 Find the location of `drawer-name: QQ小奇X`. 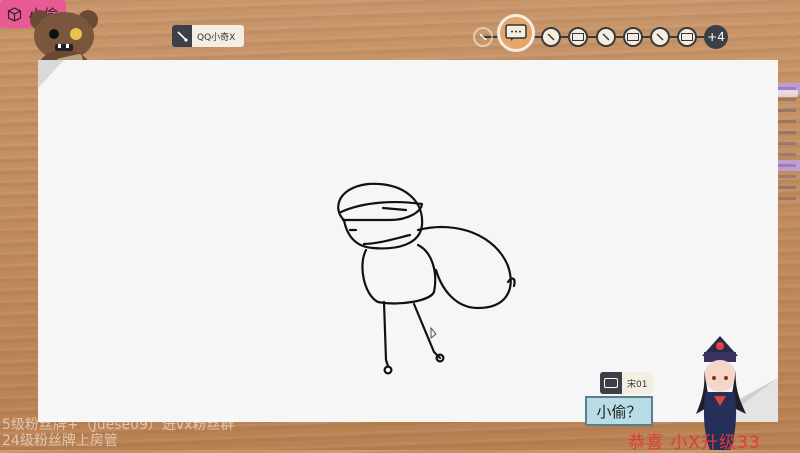

drawer-name: QQ小奇X is located at coordinates (216, 37).